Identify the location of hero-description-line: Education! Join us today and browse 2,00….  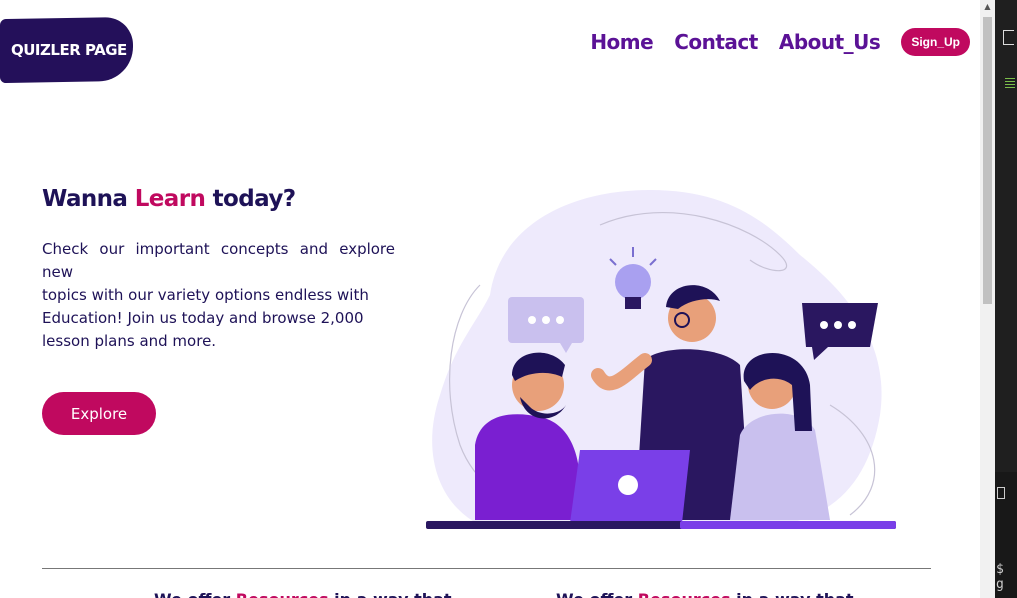
(203, 318).